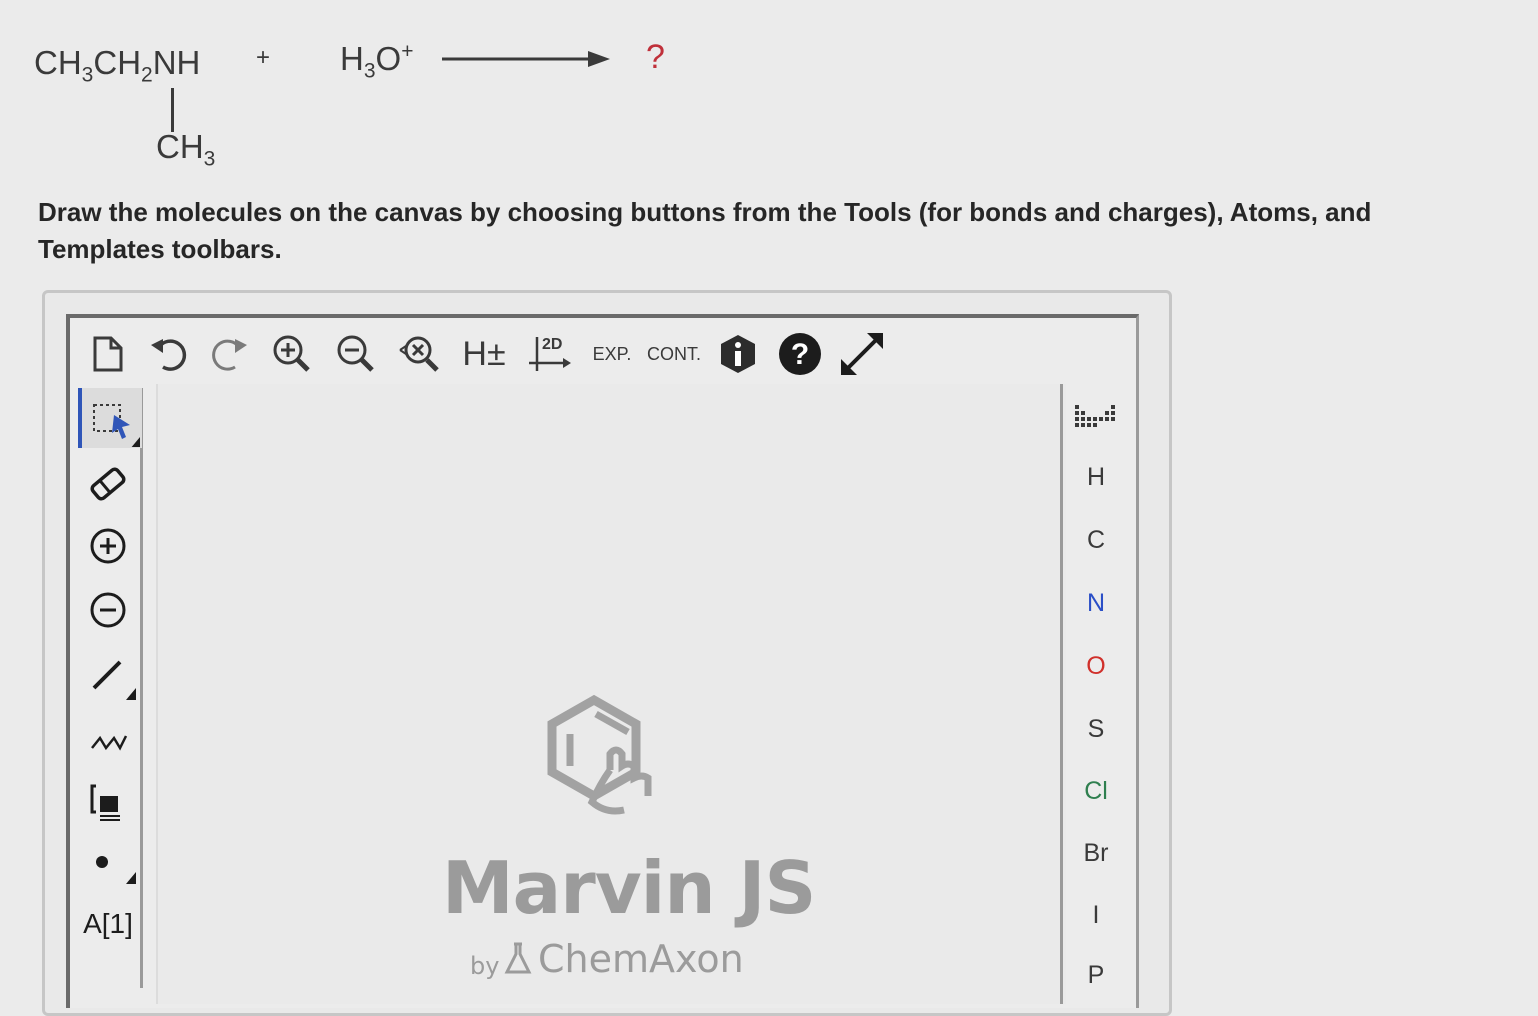 Image resolution: width=1538 pixels, height=1016 pixels. I want to click on reactant2: H3O+, so click(377, 61).